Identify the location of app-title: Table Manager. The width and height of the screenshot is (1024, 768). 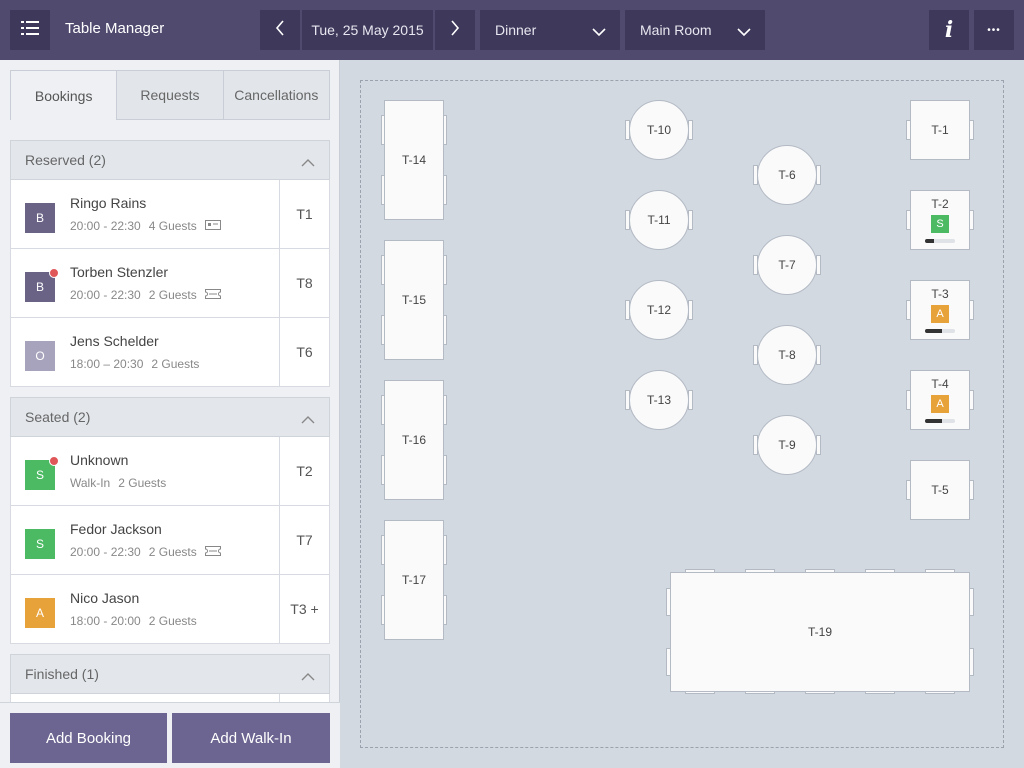
(115, 28).